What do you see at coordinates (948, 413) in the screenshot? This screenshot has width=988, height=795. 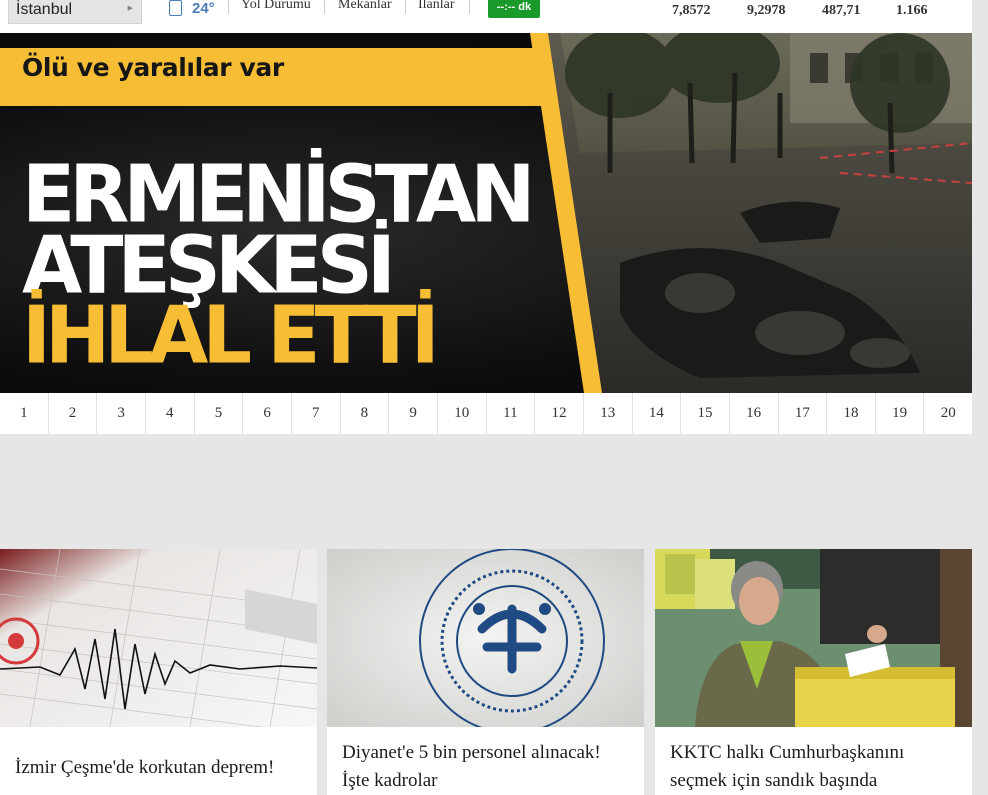 I see `pager-page-20: 20` at bounding box center [948, 413].